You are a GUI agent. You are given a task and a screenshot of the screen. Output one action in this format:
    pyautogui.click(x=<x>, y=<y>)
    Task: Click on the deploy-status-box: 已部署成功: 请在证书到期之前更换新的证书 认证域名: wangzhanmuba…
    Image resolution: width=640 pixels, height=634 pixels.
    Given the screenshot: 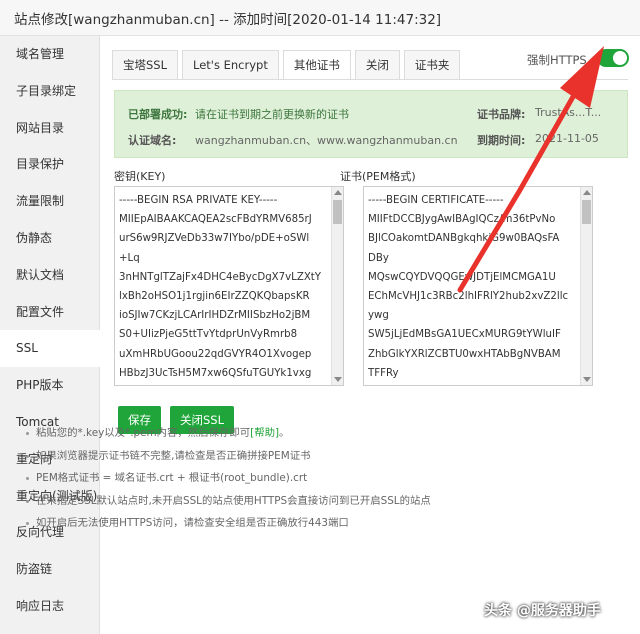 What is the action you would take?
    pyautogui.click(x=371, y=124)
    